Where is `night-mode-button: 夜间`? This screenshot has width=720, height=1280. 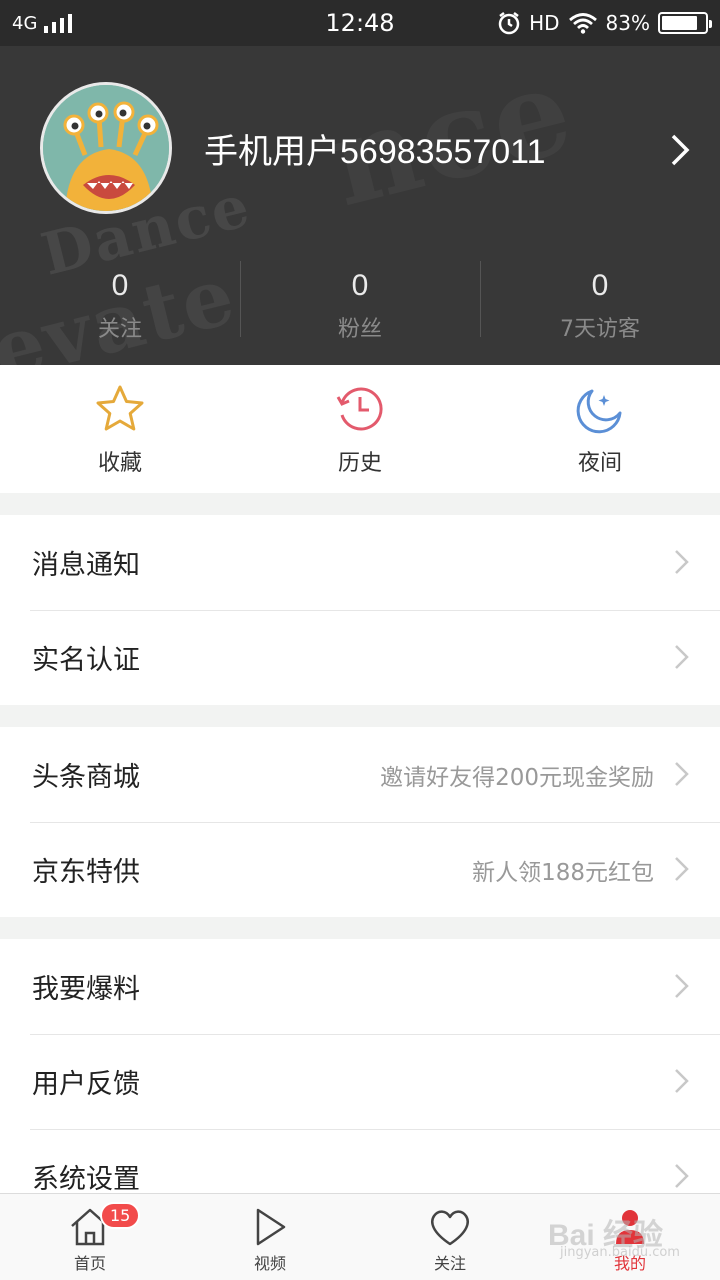
night-mode-button: 夜间 is located at coordinates (600, 429).